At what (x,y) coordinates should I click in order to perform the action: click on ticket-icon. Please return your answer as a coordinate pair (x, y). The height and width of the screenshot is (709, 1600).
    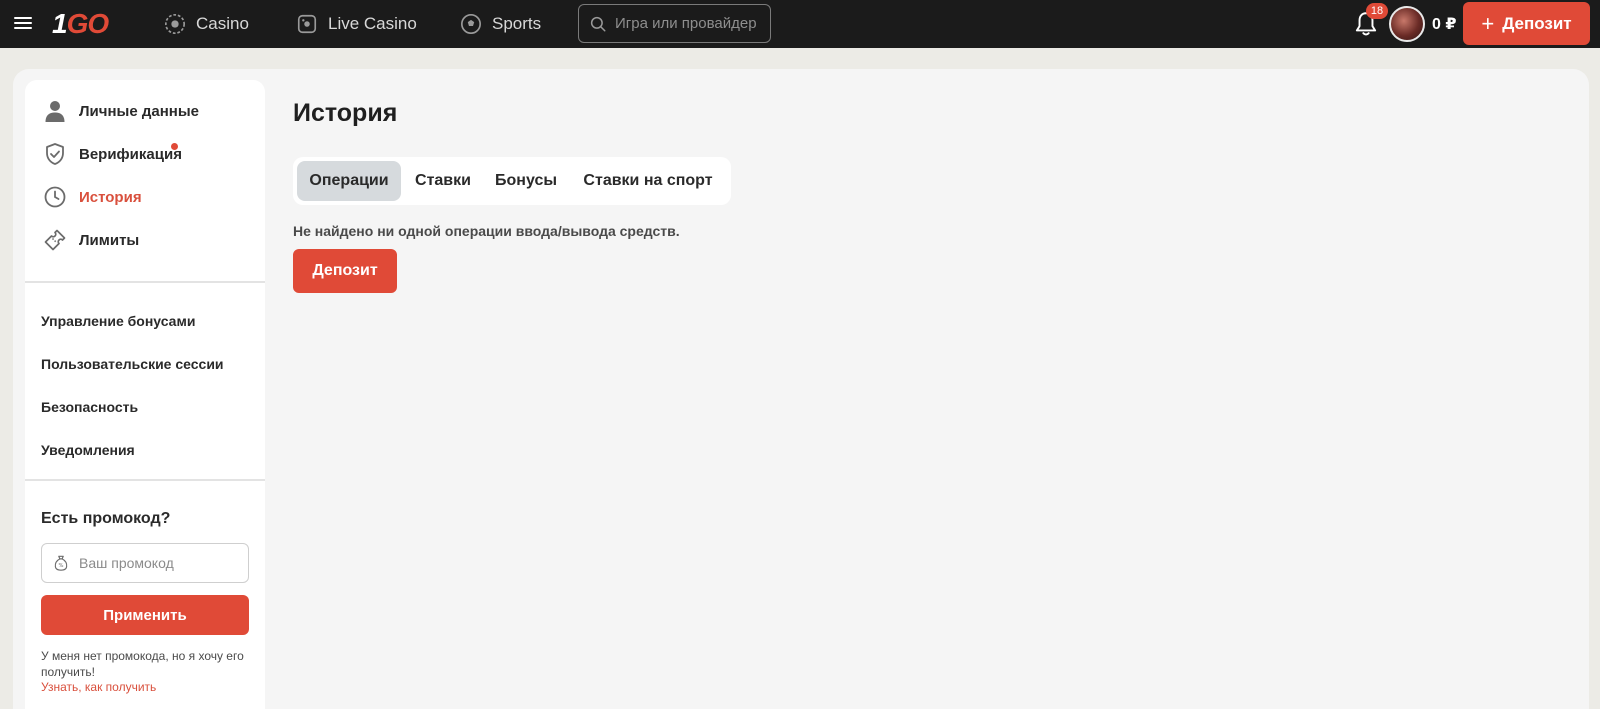
    Looking at the image, I should click on (55, 240).